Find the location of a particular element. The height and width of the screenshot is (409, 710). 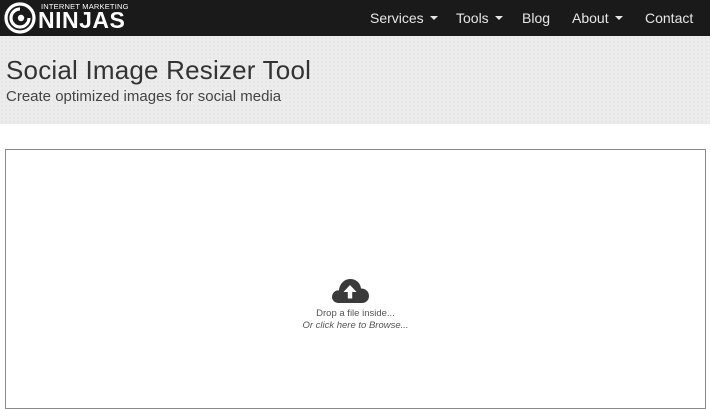

nav-about-label: About is located at coordinates (590, 18).